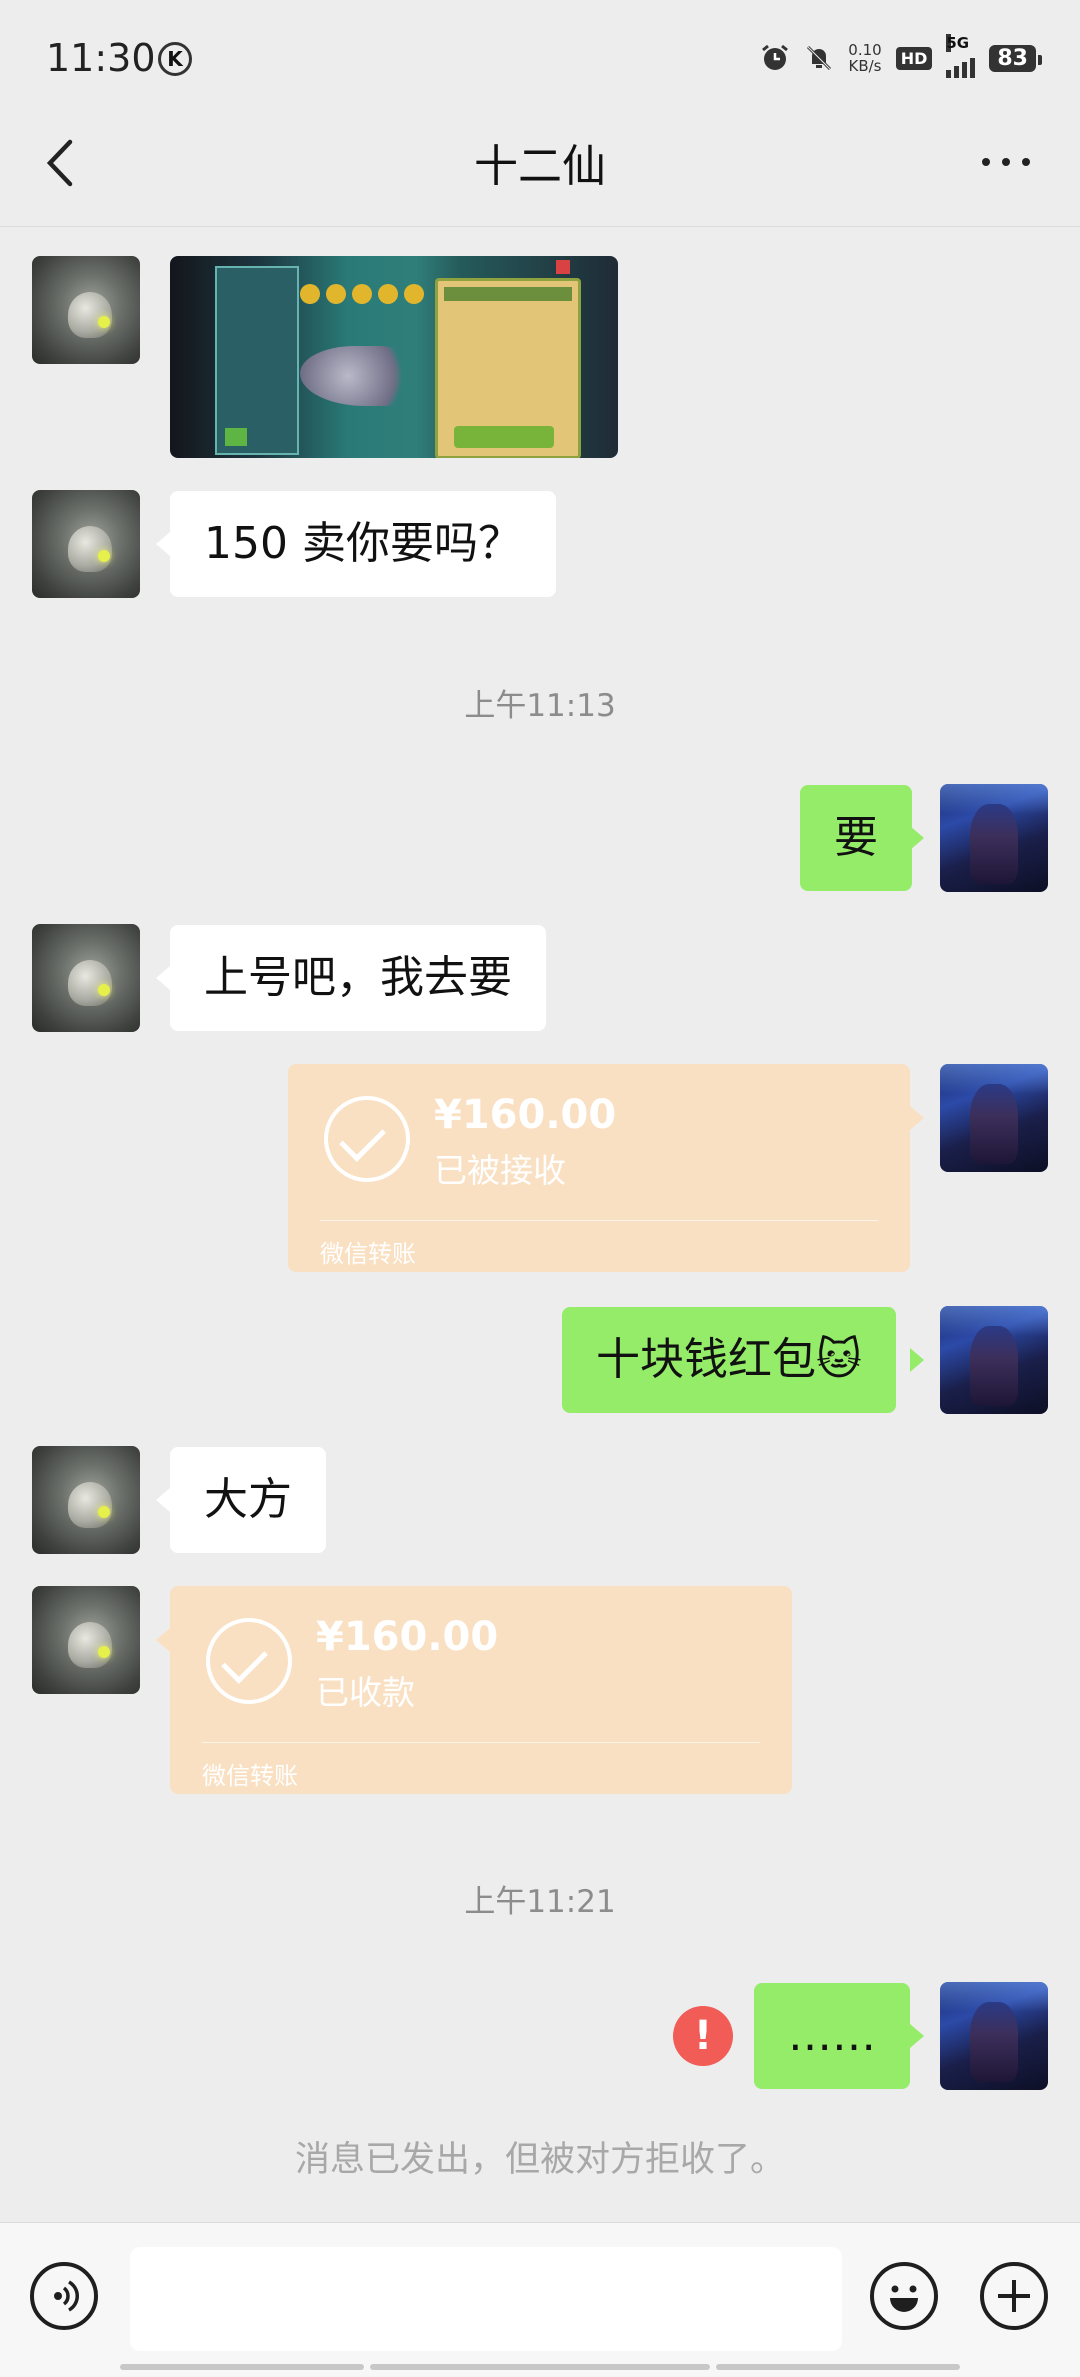 This screenshot has width=1080, height=2377. I want to click on voice-icon, so click(64, 2296).